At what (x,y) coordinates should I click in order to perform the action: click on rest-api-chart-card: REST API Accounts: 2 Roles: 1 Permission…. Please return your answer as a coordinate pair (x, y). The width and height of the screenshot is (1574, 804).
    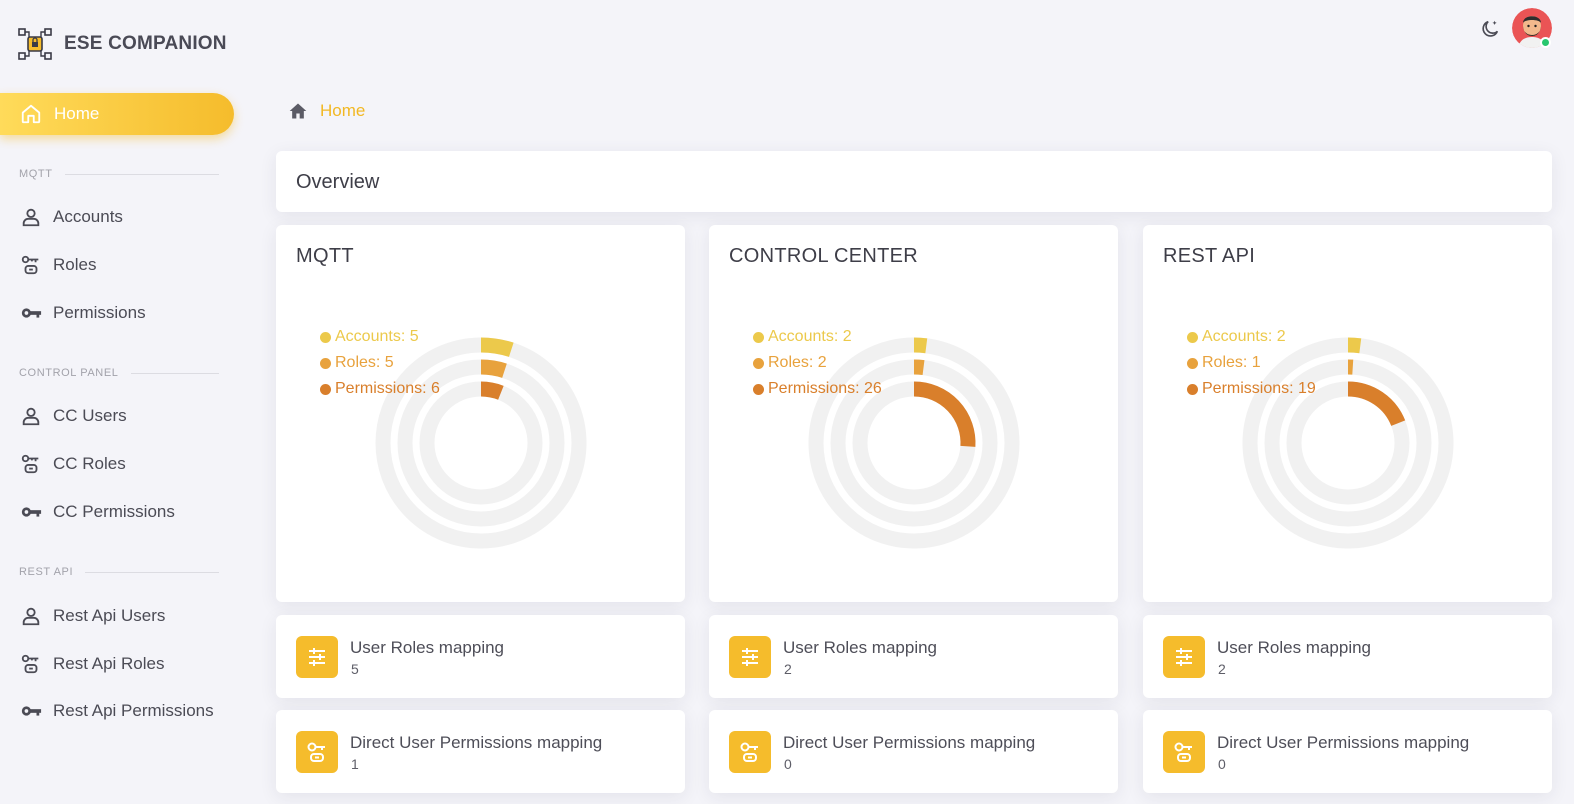
    Looking at the image, I should click on (1347, 413).